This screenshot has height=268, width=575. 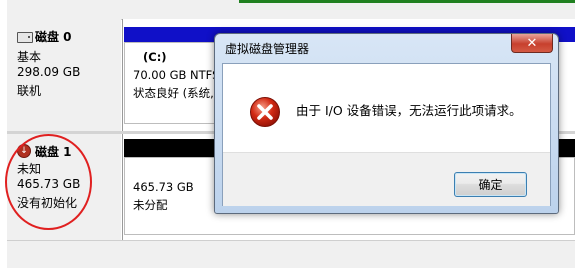 What do you see at coordinates (150, 205) in the screenshot?
I see `unallocated-status: 未分配` at bounding box center [150, 205].